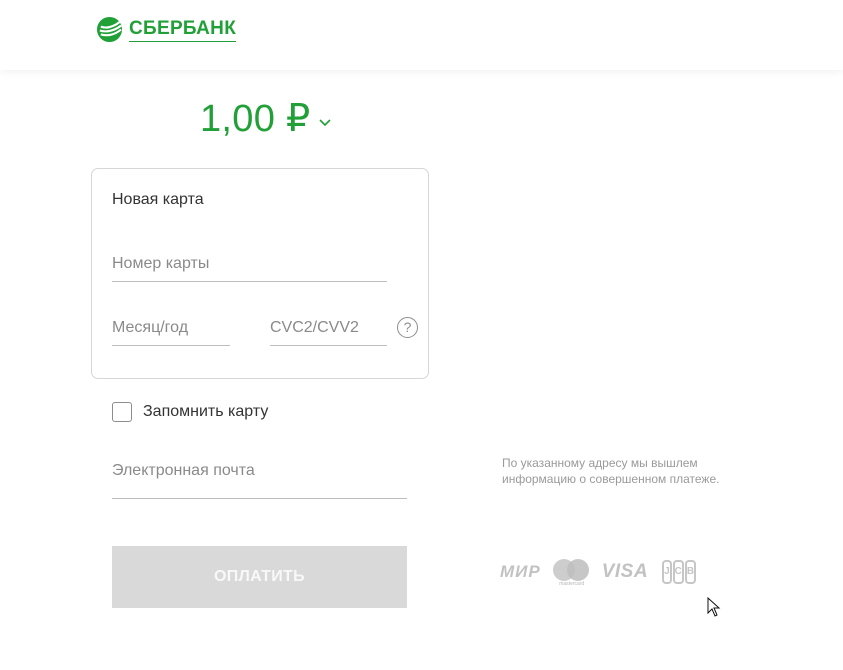 This screenshot has width=843, height=670. What do you see at coordinates (259, 577) in the screenshot?
I see `pay-button: ОПЛАТИТЬ` at bounding box center [259, 577].